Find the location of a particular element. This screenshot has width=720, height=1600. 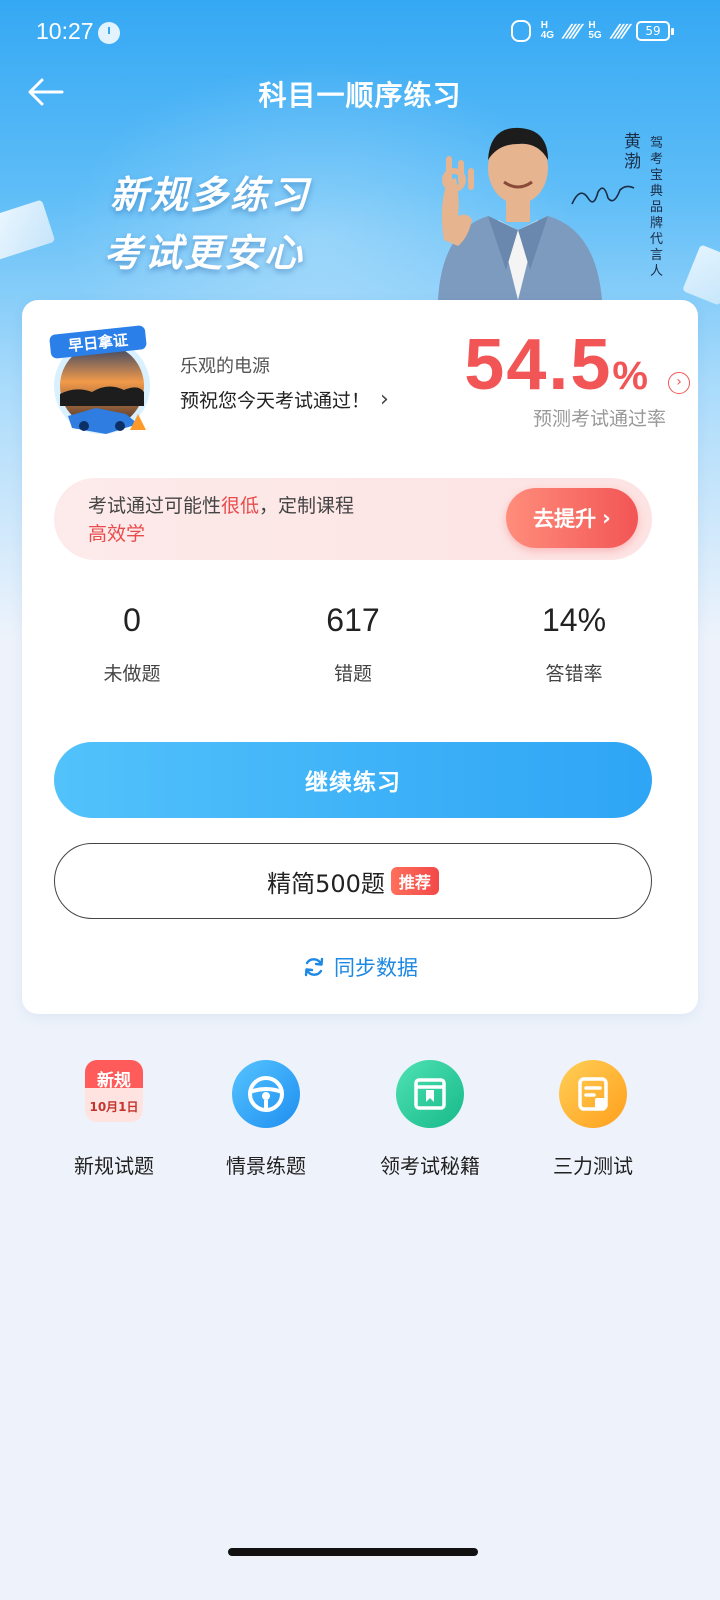

simplified-500-label: 精简500题 is located at coordinates (326, 883).